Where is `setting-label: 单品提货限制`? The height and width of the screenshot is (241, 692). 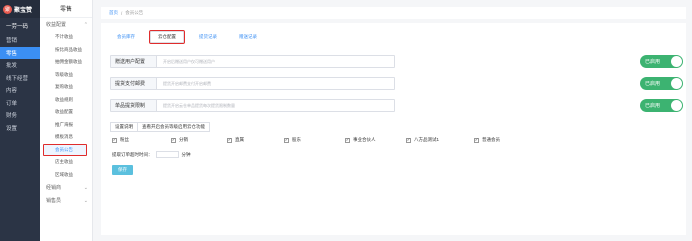
setting-label: 单品提货限制 is located at coordinates (134, 105).